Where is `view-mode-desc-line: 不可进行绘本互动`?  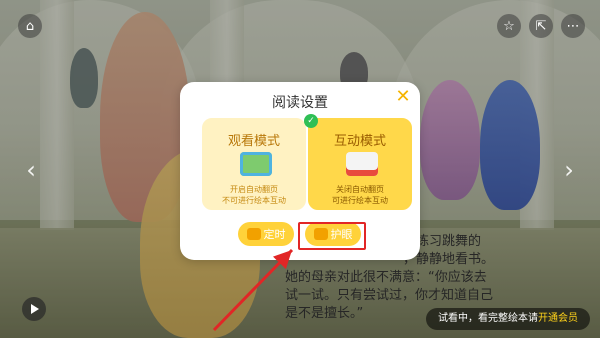
view-mode-desc-line: 不可进行绘本互动 is located at coordinates (254, 200).